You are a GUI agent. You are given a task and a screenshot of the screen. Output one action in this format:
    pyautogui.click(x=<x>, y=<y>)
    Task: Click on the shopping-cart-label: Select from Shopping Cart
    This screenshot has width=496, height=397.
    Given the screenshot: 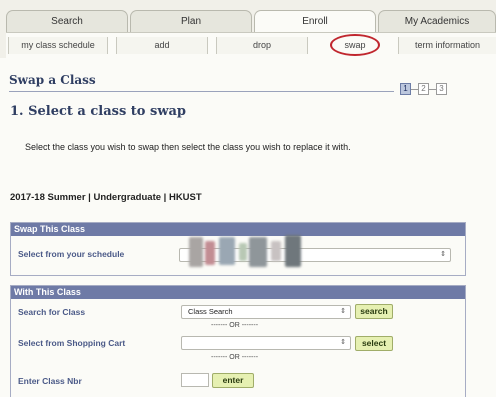 What is the action you would take?
    pyautogui.click(x=72, y=343)
    